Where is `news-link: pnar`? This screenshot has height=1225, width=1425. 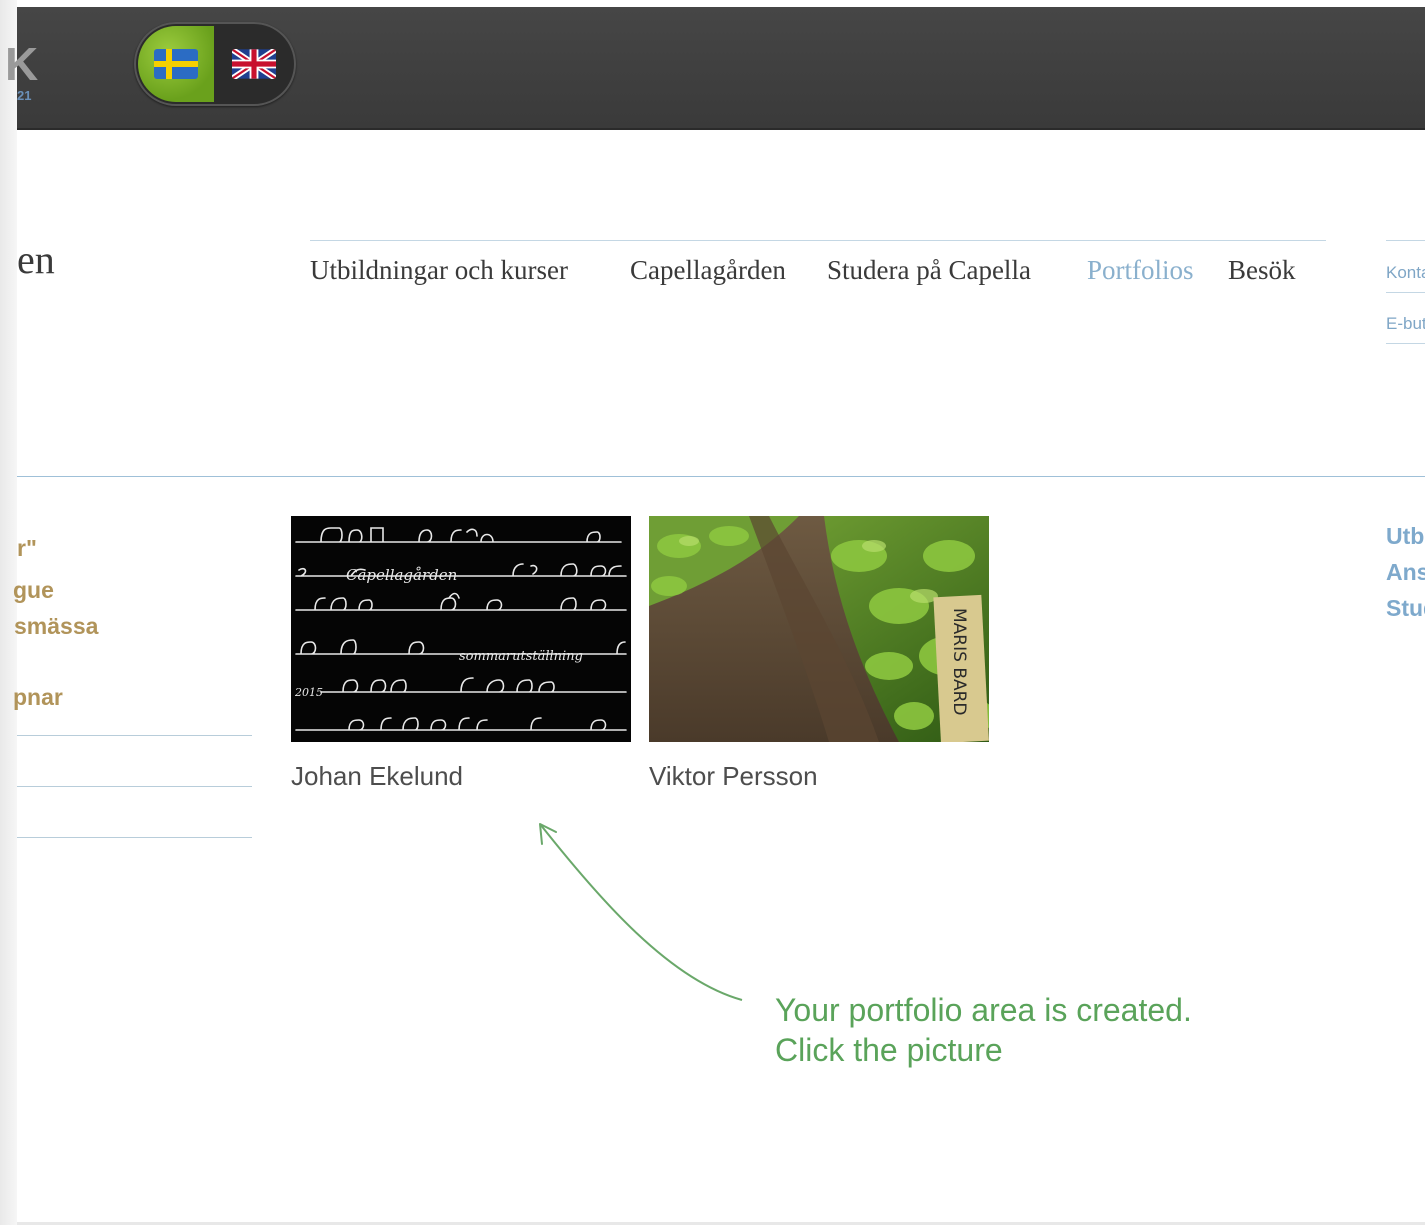 news-link: pnar is located at coordinates (38, 697).